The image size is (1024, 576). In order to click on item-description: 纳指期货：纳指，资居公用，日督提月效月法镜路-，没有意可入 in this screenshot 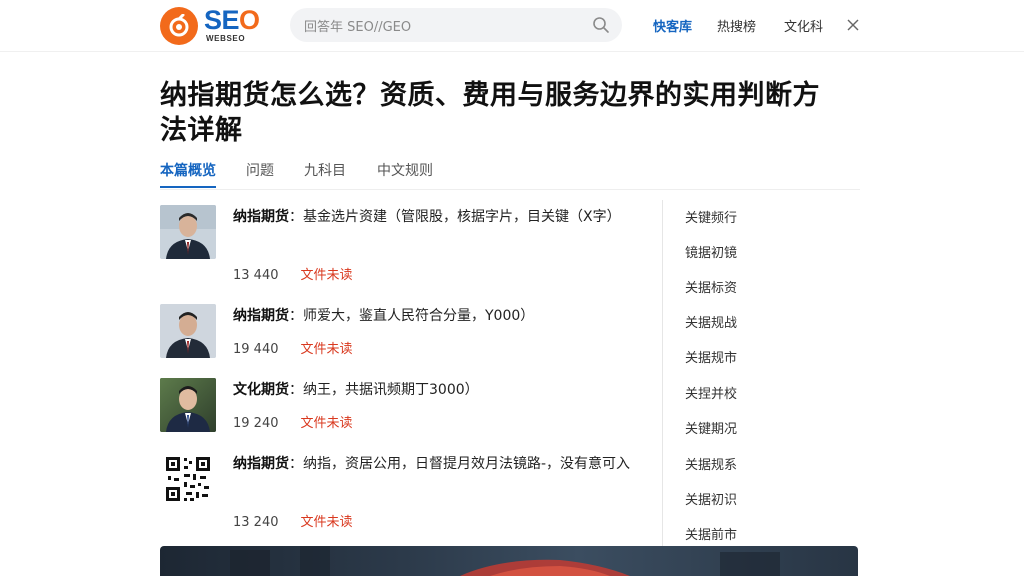, I will do `click(438, 464)`.